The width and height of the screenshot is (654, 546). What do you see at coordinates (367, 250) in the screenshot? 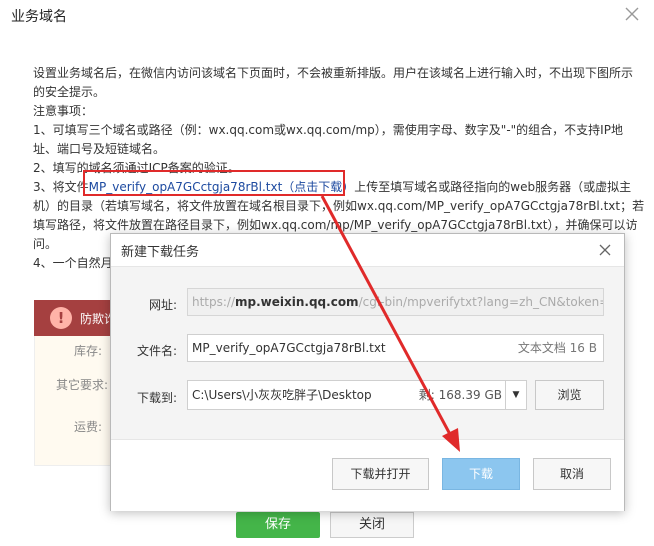
I see `download-dialog-header: 新建下载任务` at bounding box center [367, 250].